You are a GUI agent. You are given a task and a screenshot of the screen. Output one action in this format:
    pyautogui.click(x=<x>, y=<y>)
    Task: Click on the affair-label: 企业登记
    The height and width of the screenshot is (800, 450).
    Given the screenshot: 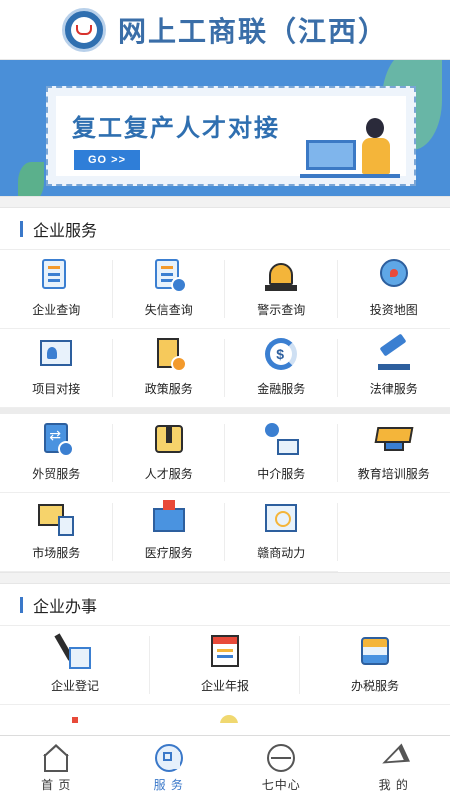 What is the action you would take?
    pyautogui.click(x=74, y=686)
    